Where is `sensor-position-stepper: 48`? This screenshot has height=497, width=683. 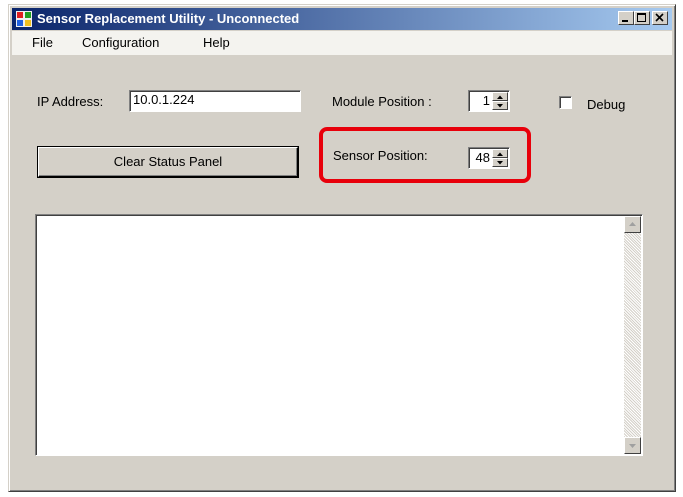 sensor-position-stepper: 48 is located at coordinates (489, 158).